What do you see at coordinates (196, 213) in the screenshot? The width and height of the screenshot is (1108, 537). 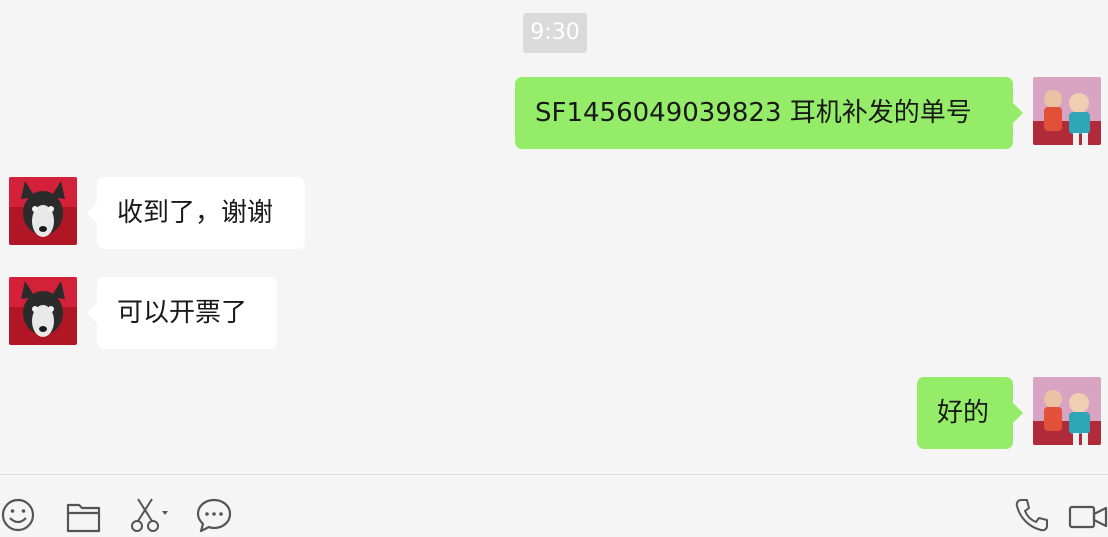 I see `message-bubble-incoming: 收到了，谢谢` at bounding box center [196, 213].